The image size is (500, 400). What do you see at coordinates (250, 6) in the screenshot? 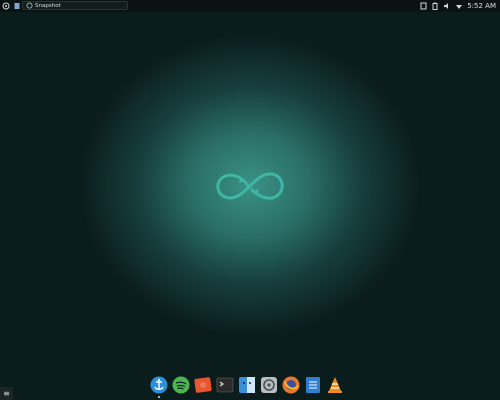
I see `top-panel: Snapshot 5:52 AM` at bounding box center [250, 6].